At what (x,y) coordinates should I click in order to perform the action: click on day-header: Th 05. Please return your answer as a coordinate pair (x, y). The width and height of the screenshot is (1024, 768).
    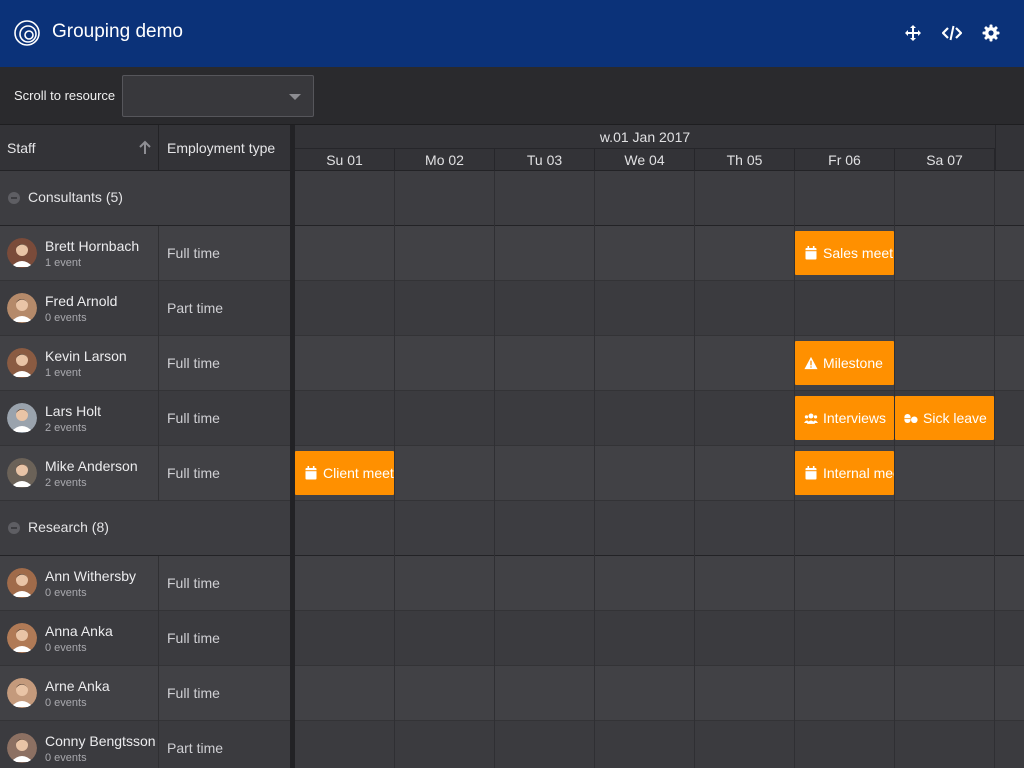
    Looking at the image, I should click on (745, 160).